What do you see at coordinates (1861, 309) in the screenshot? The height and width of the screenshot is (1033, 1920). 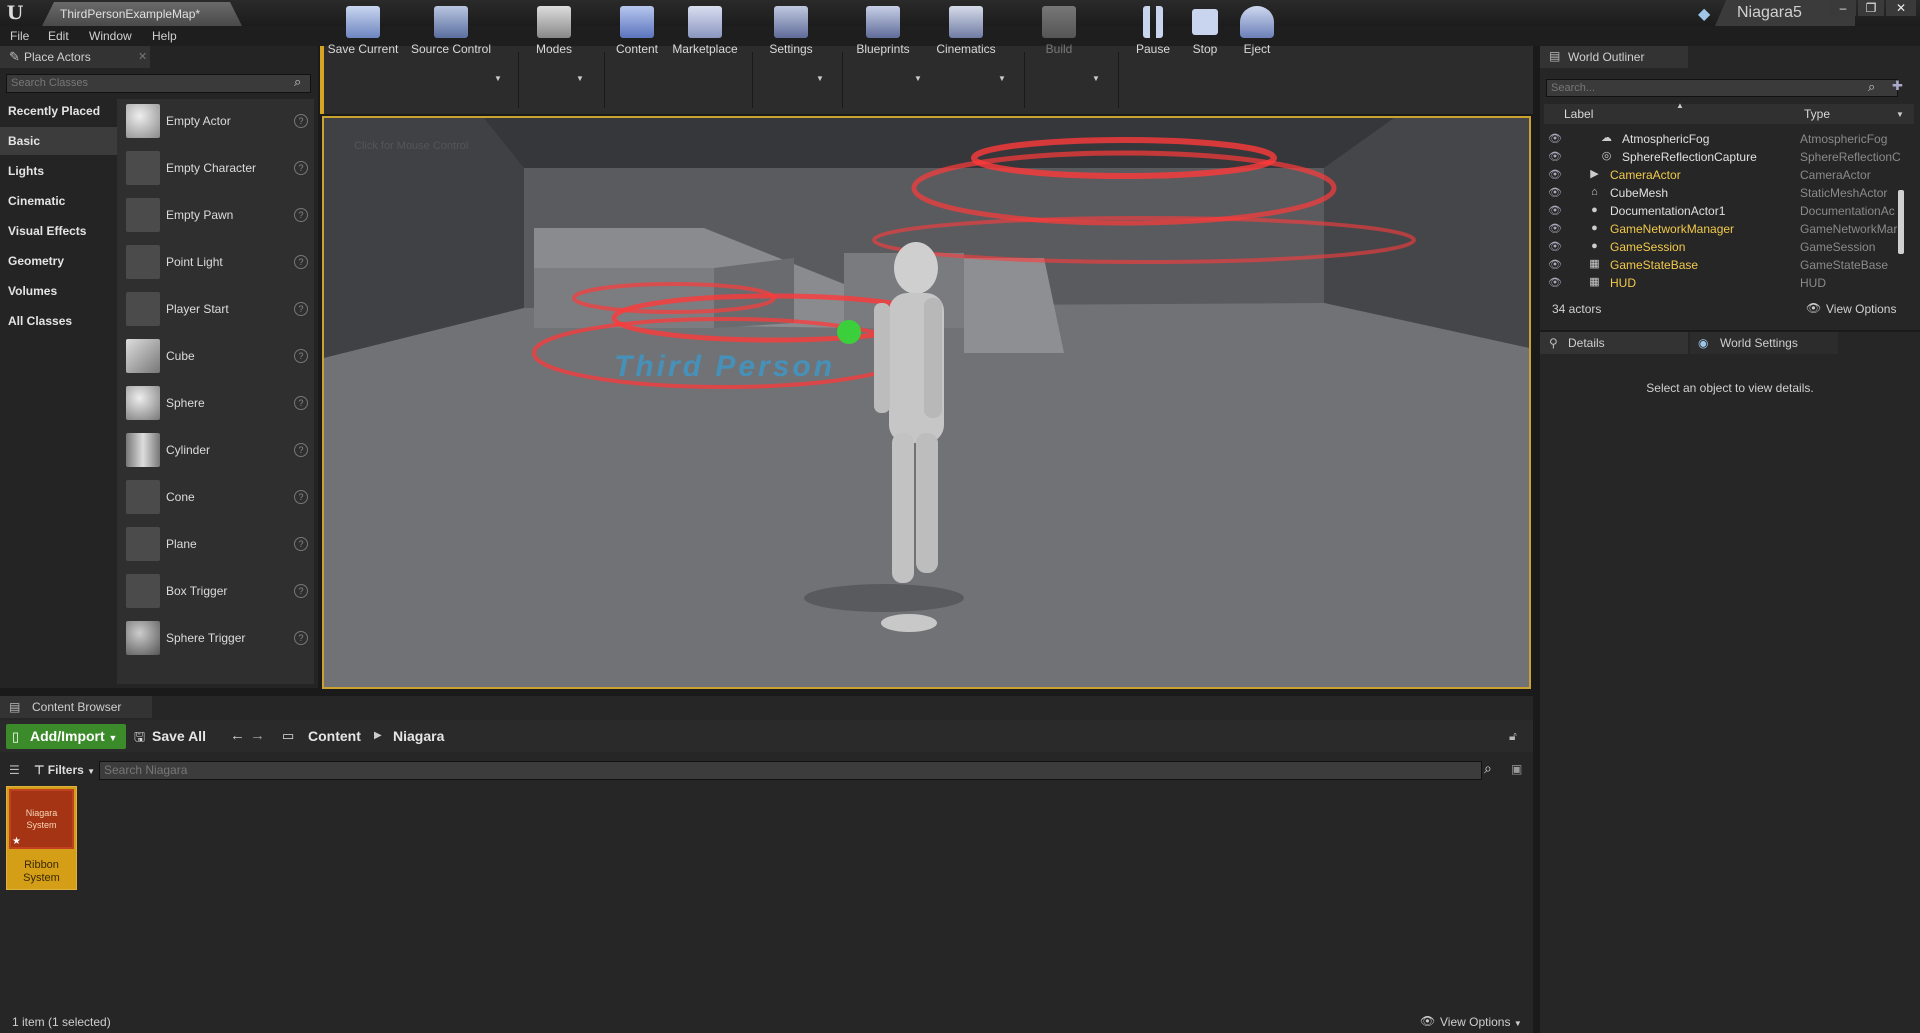 I see `outliner-view-options: View Options` at bounding box center [1861, 309].